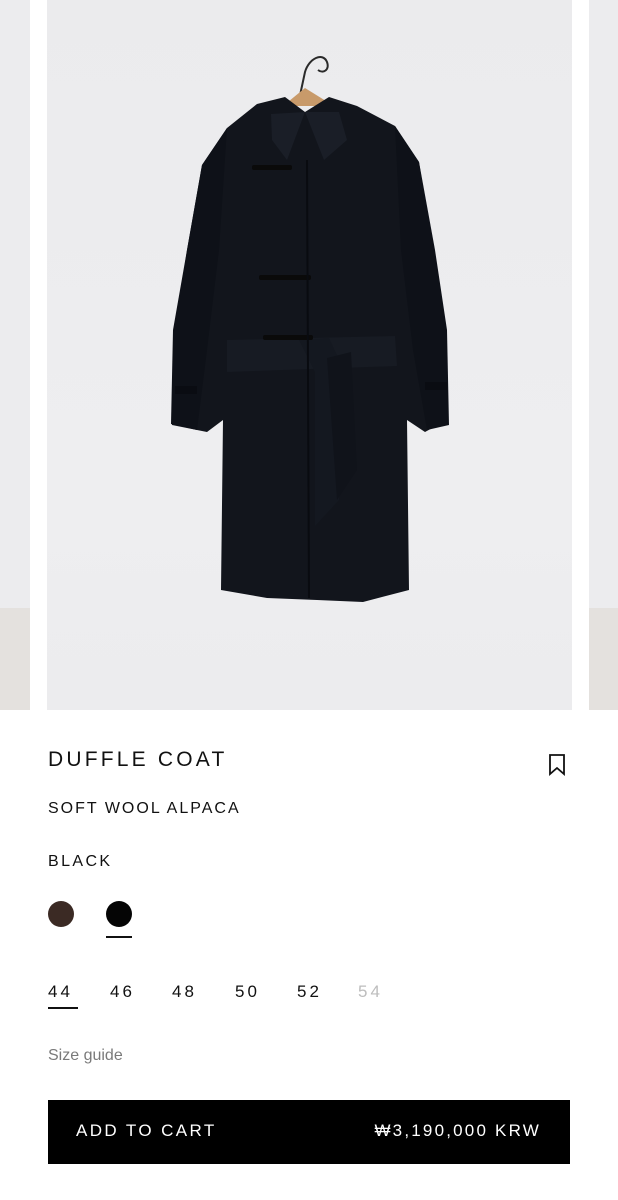 This screenshot has height=1200, width=618. Describe the element at coordinates (138, 759) in the screenshot. I see `product-title: DUFFLE COAT` at that location.